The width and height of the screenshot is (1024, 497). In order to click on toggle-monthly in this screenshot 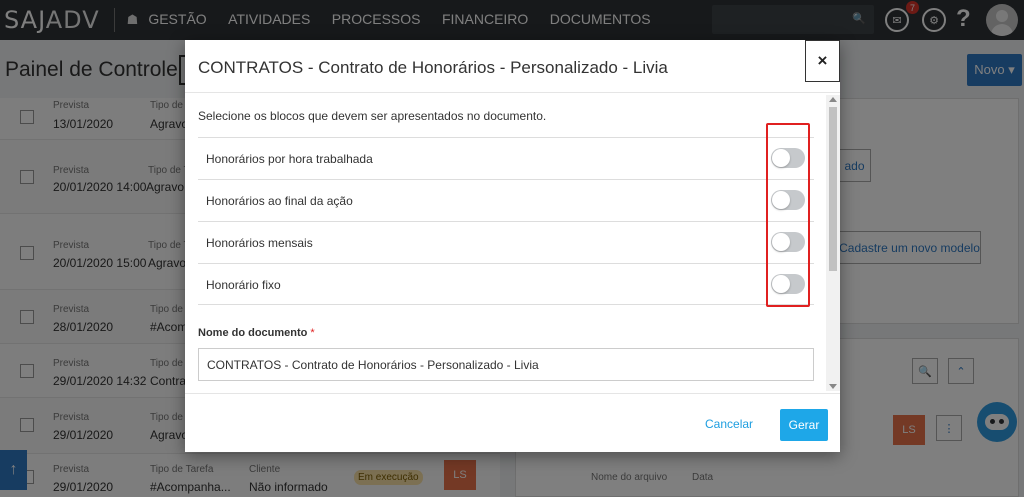, I will do `click(788, 242)`.